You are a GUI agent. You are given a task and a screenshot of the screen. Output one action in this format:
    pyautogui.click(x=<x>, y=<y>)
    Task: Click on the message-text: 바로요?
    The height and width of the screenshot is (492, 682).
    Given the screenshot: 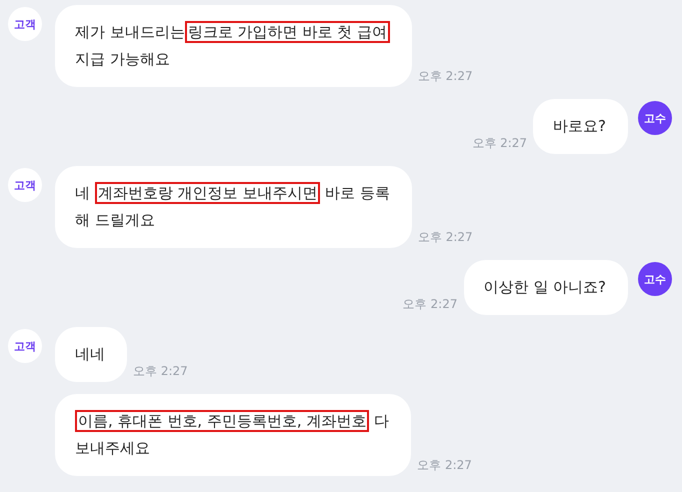 What is the action you would take?
    pyautogui.click(x=579, y=126)
    